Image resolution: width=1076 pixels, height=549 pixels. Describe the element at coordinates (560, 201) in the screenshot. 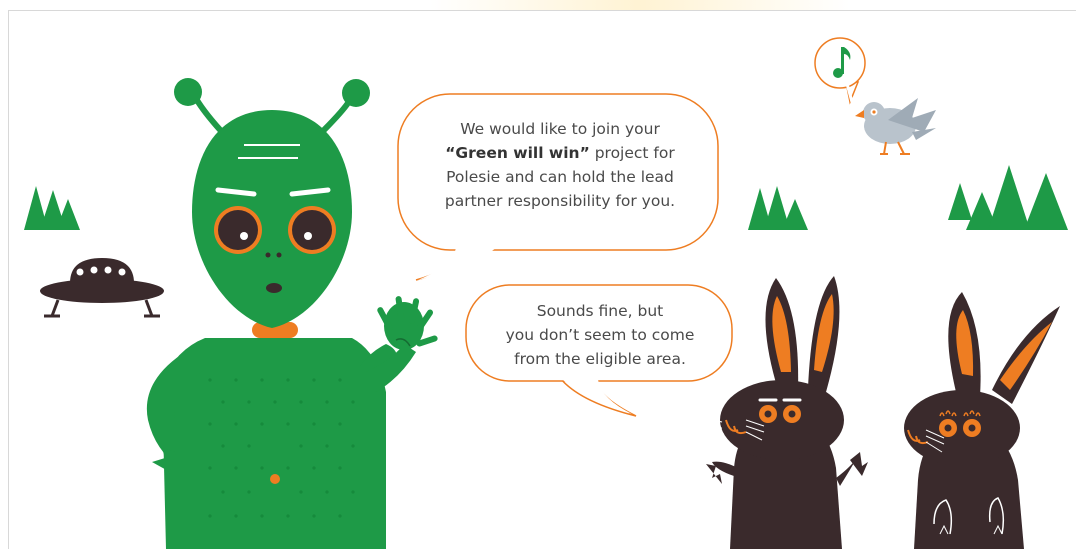

I see `alien-speech-line-4: partner responsibility for you.` at that location.